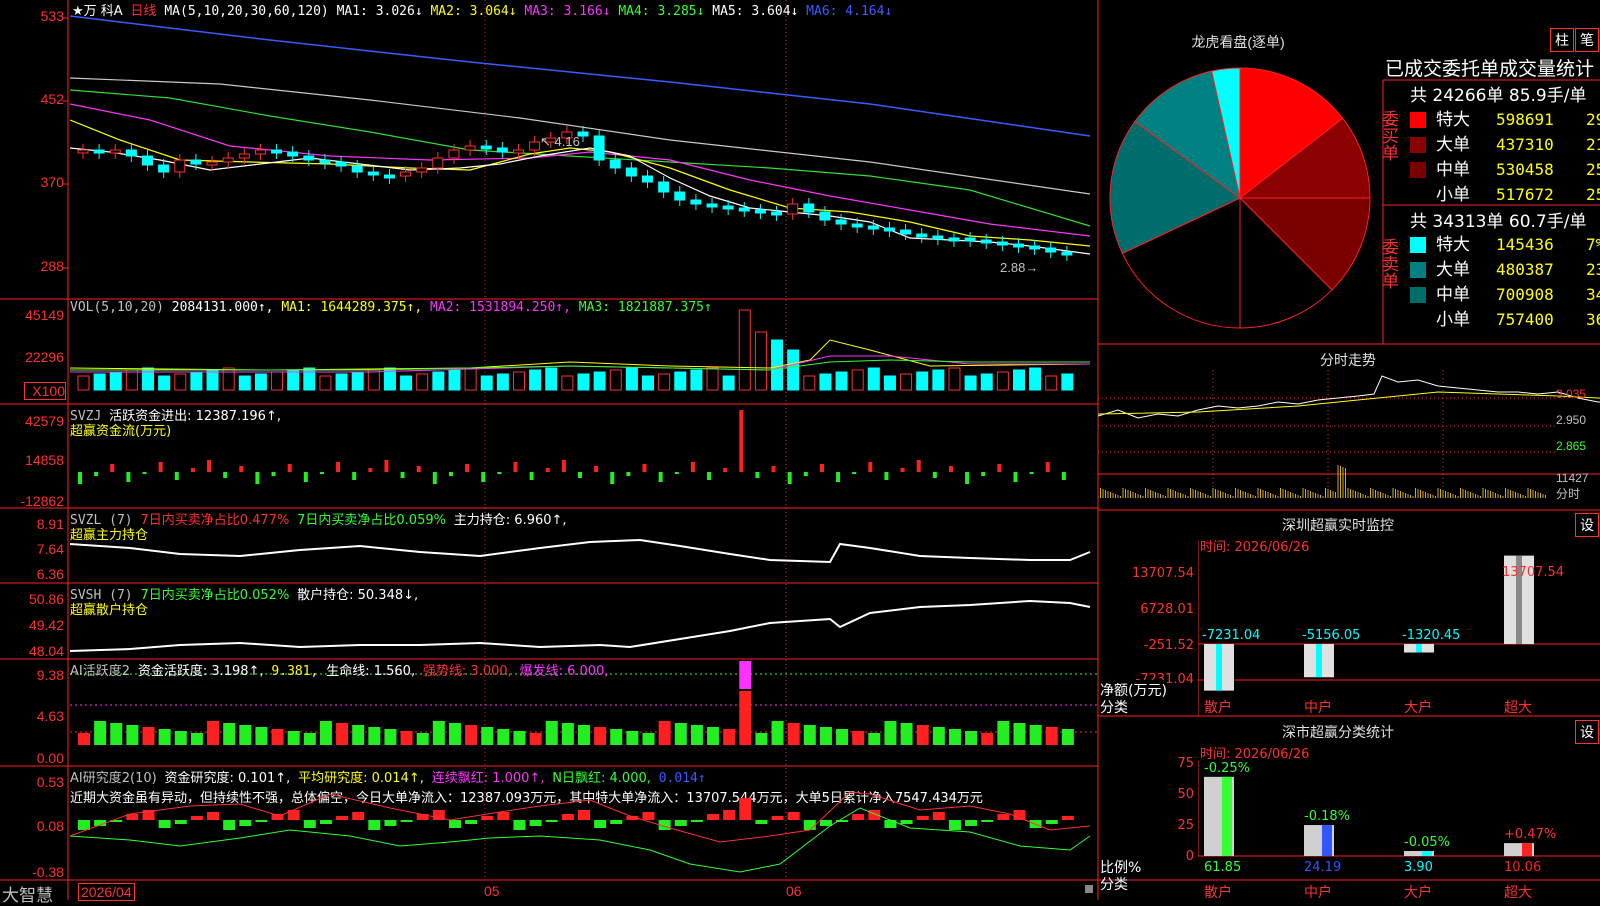  I want to click on order-percent: 7%, so click(1593, 244).